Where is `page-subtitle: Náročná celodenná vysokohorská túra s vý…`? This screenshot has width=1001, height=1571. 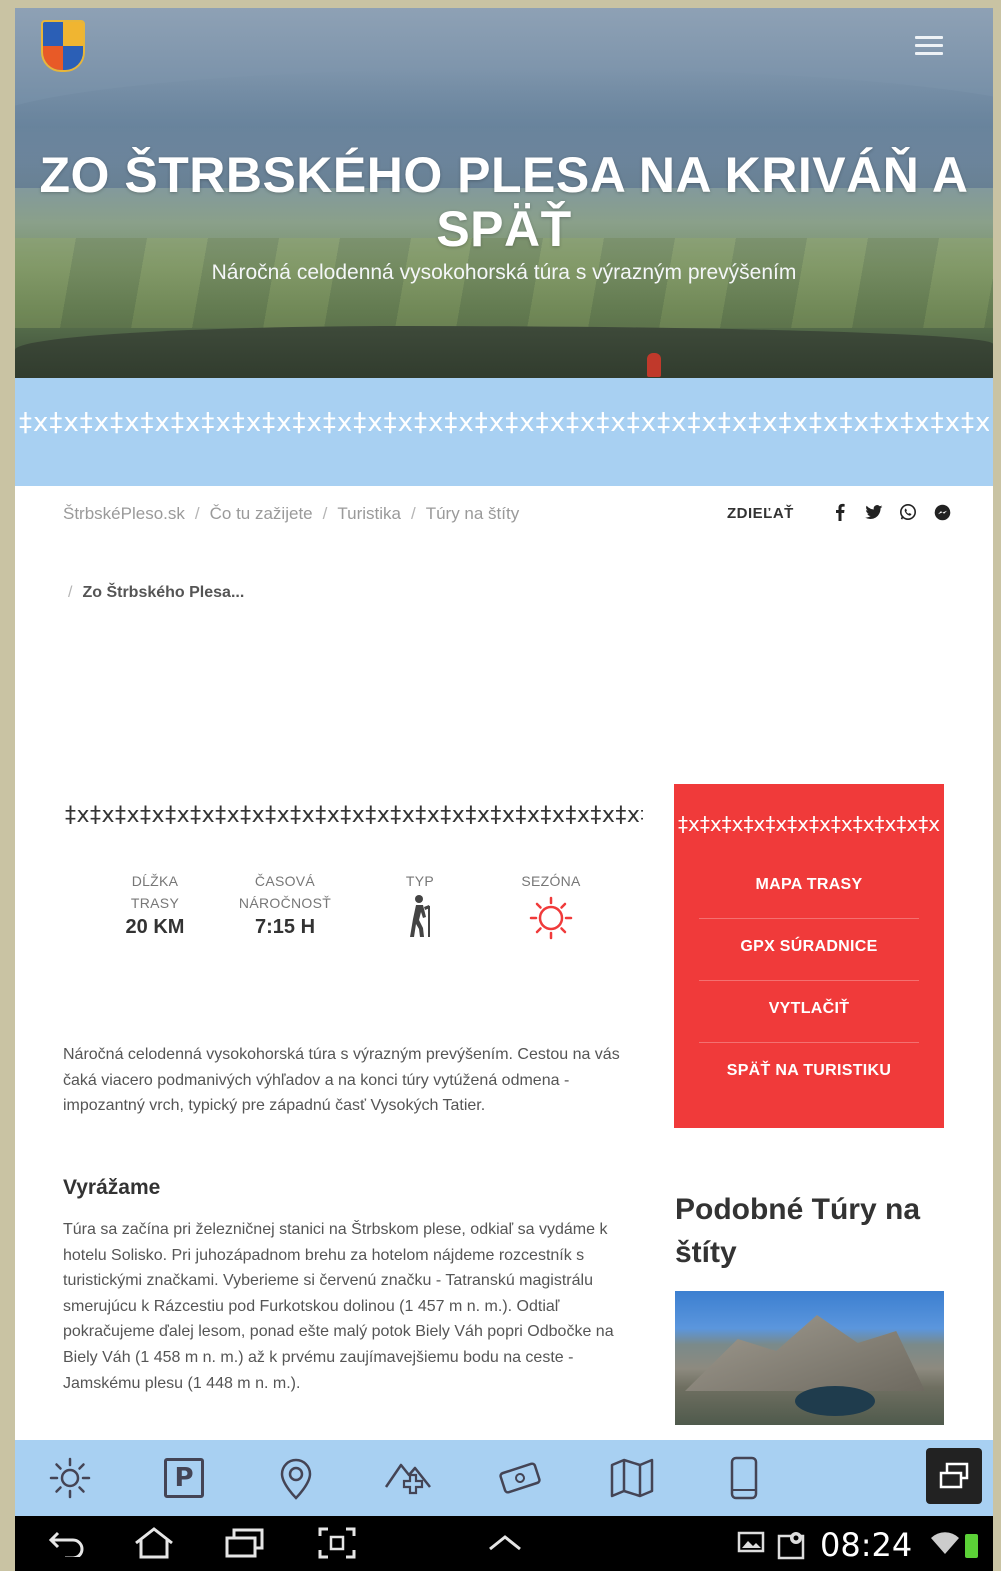 page-subtitle: Náročná celodenná vysokohorská túra s vý… is located at coordinates (504, 272).